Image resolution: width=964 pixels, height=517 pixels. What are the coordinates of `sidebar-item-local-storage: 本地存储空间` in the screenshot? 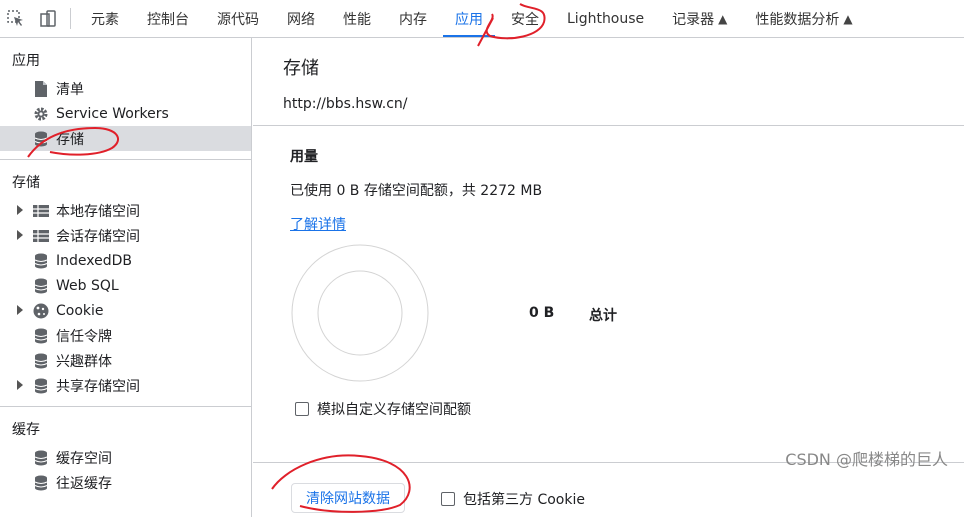 It's located at (125, 210).